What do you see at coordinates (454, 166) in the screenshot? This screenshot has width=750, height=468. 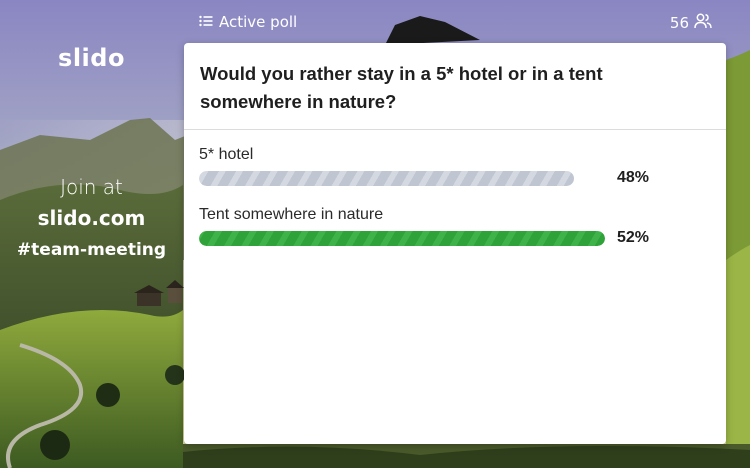 I see `poll-option: 5* hotel 48%` at bounding box center [454, 166].